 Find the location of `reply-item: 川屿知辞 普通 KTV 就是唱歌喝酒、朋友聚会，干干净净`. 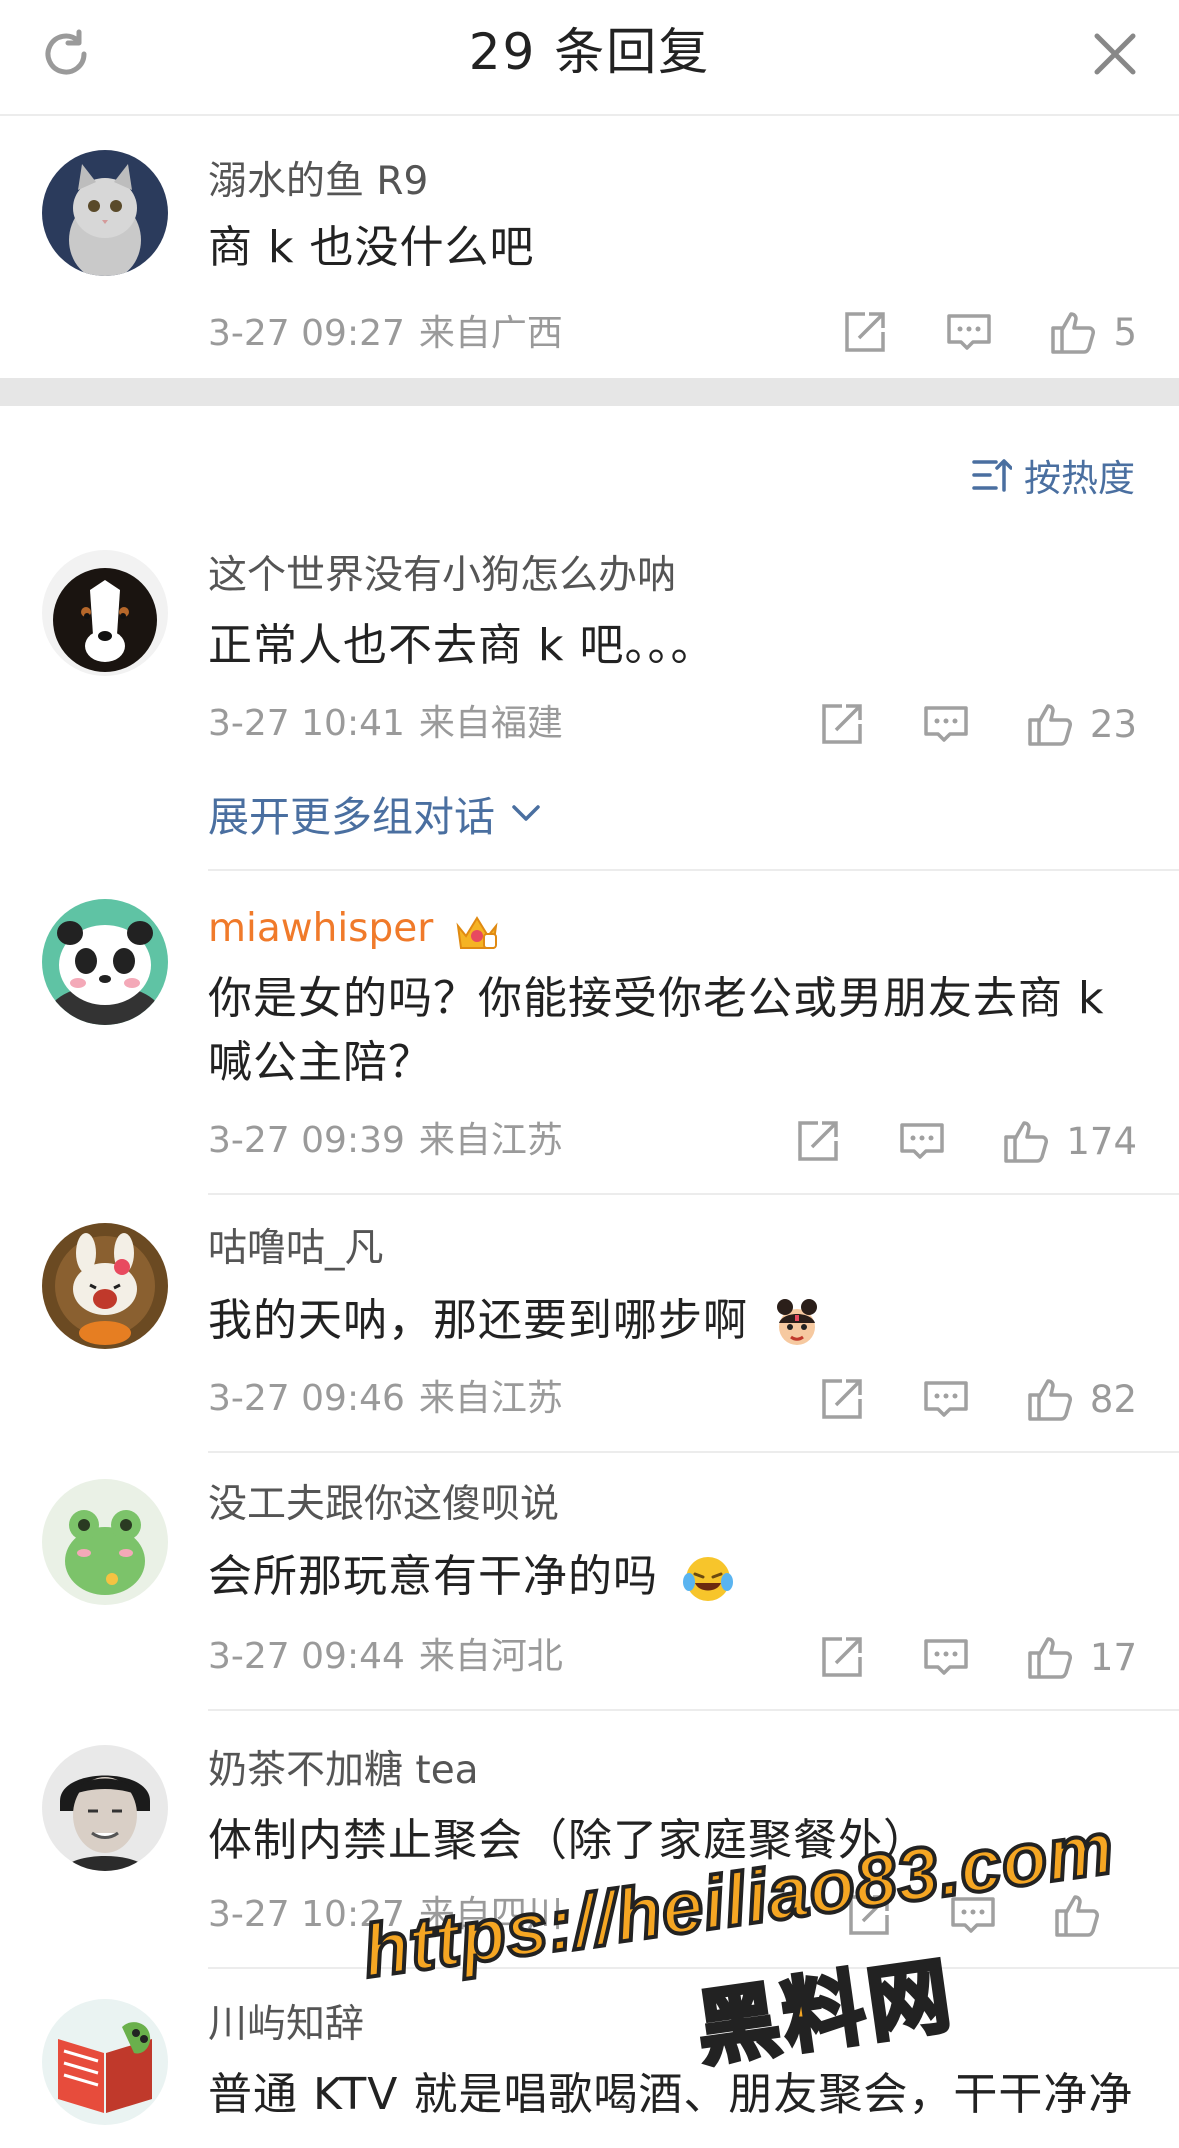

reply-item: 川屿知辞 普通 KTV 就是唱歌喝酒、朋友聚会，干干净净 is located at coordinates (589, 2058).